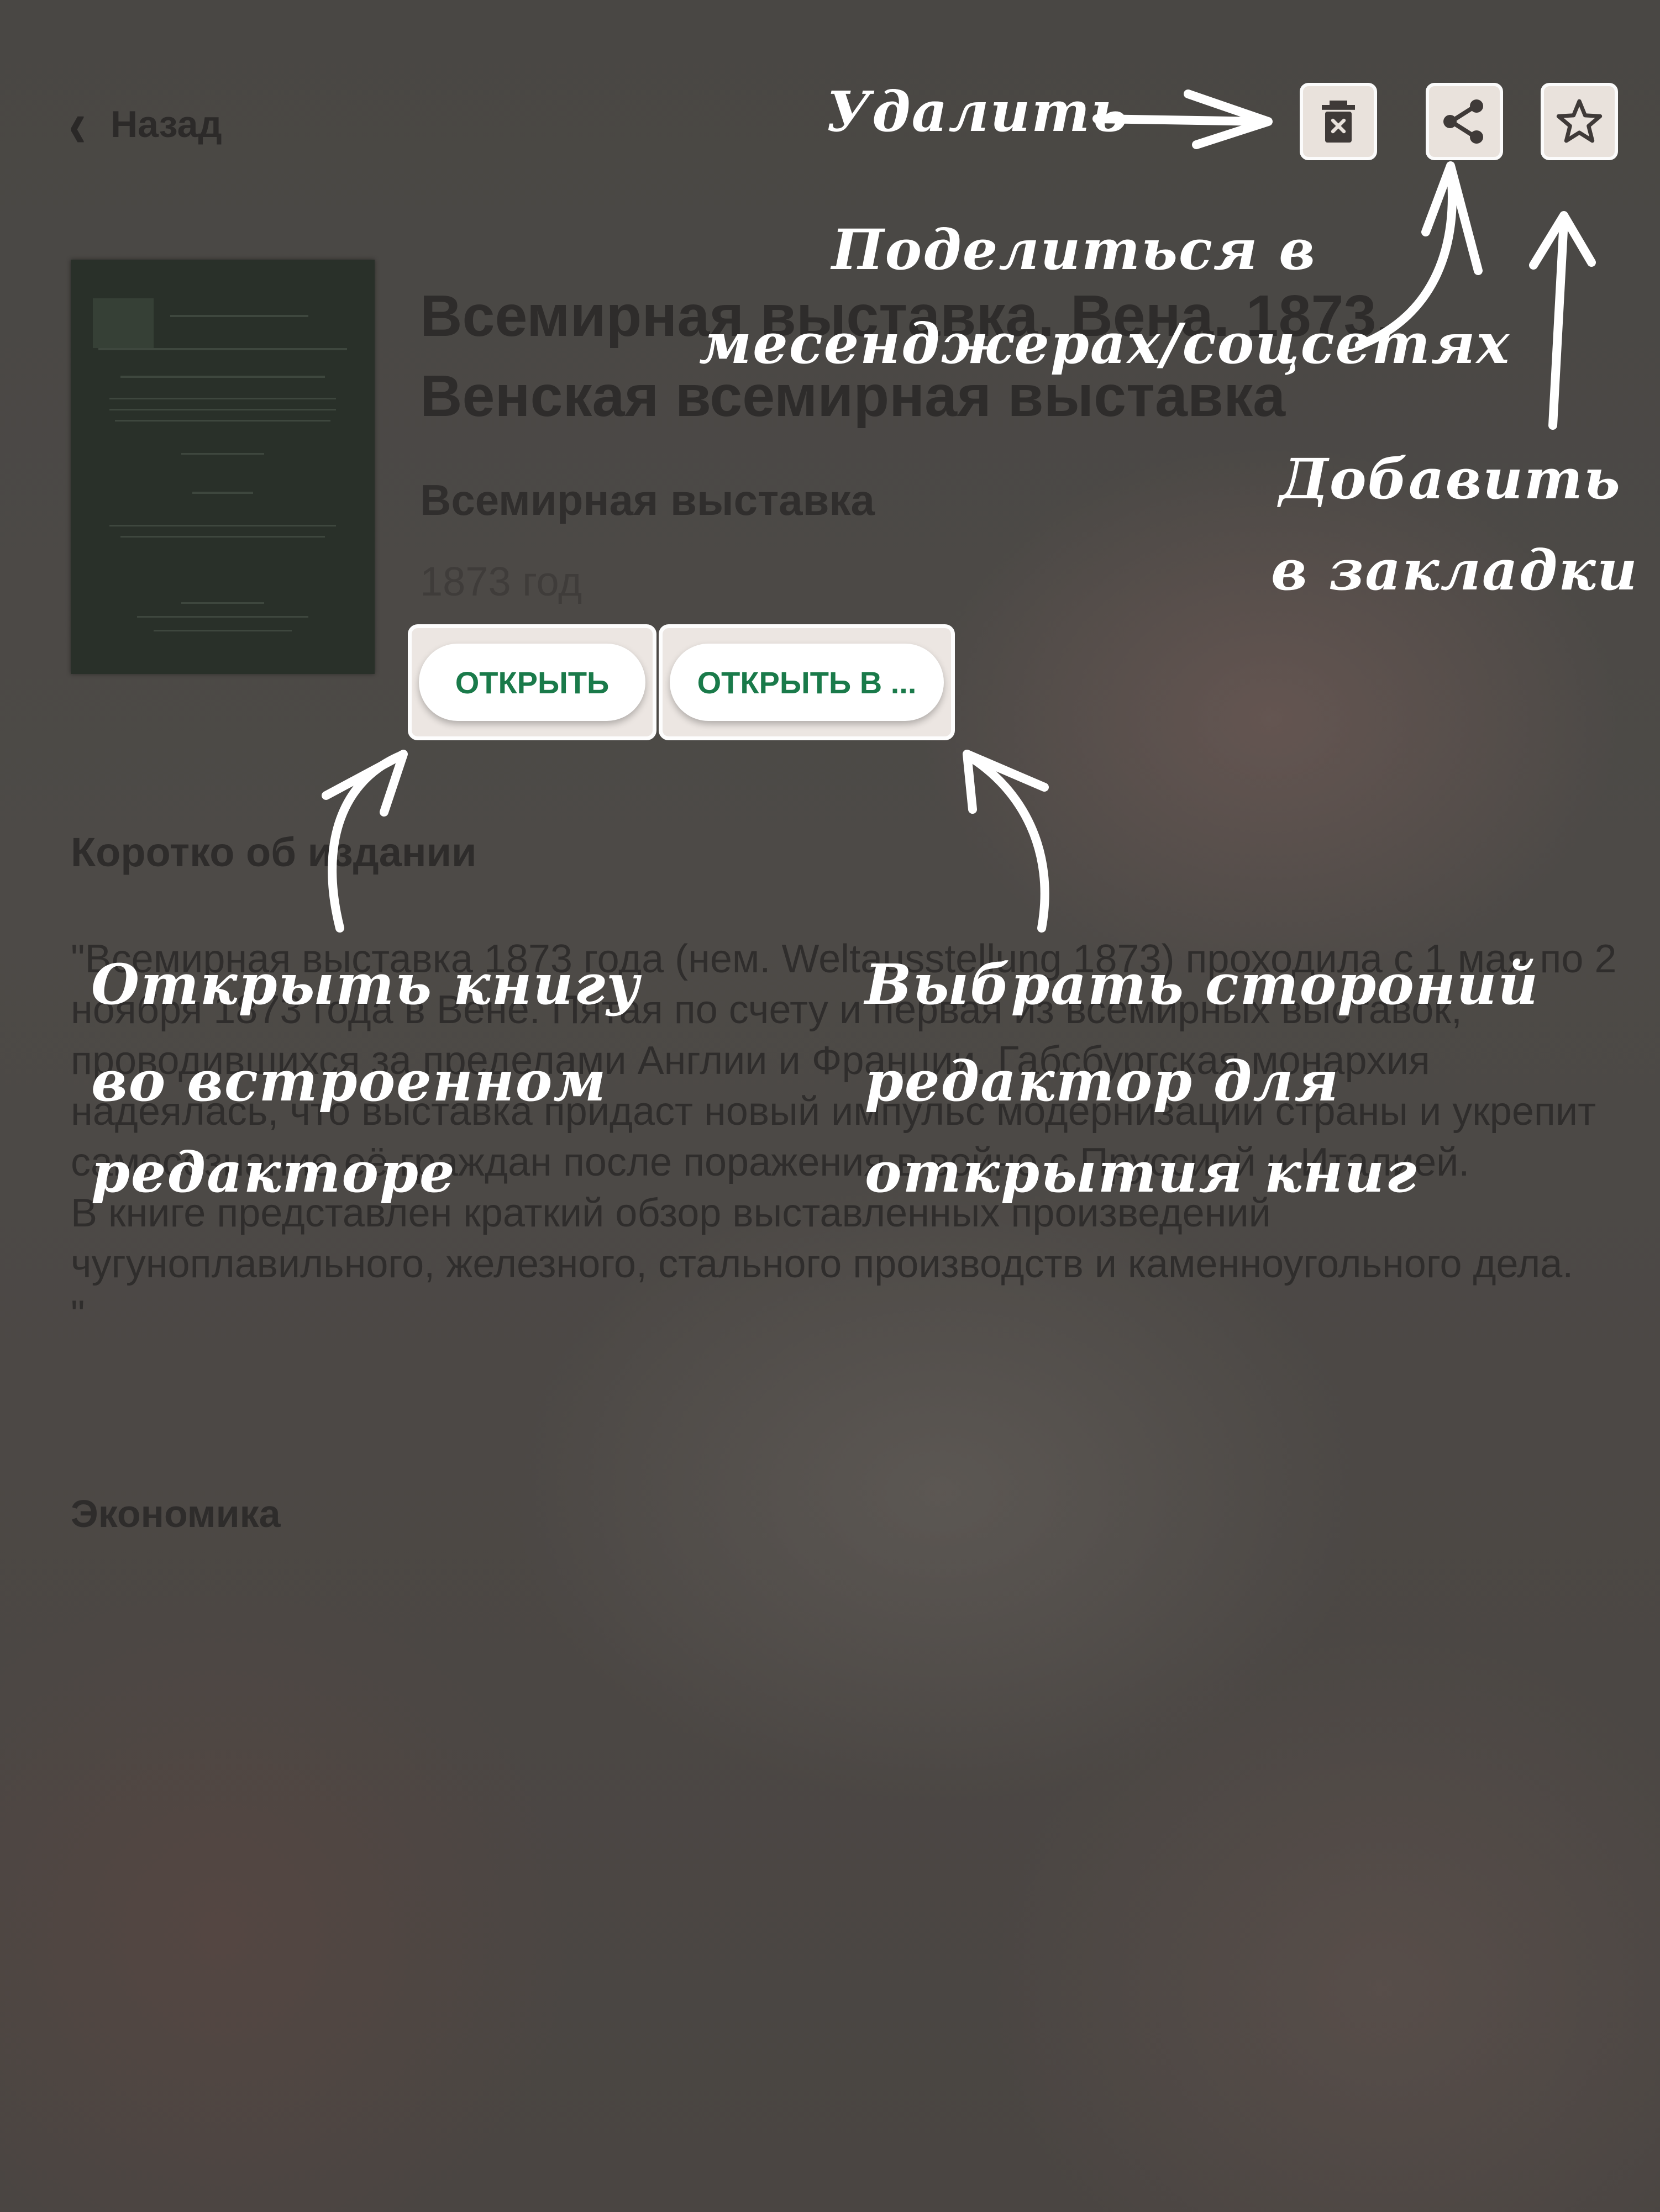 The width and height of the screenshot is (1660, 2212). Describe the element at coordinates (166, 124) in the screenshot. I see `back-label: Назад` at that location.